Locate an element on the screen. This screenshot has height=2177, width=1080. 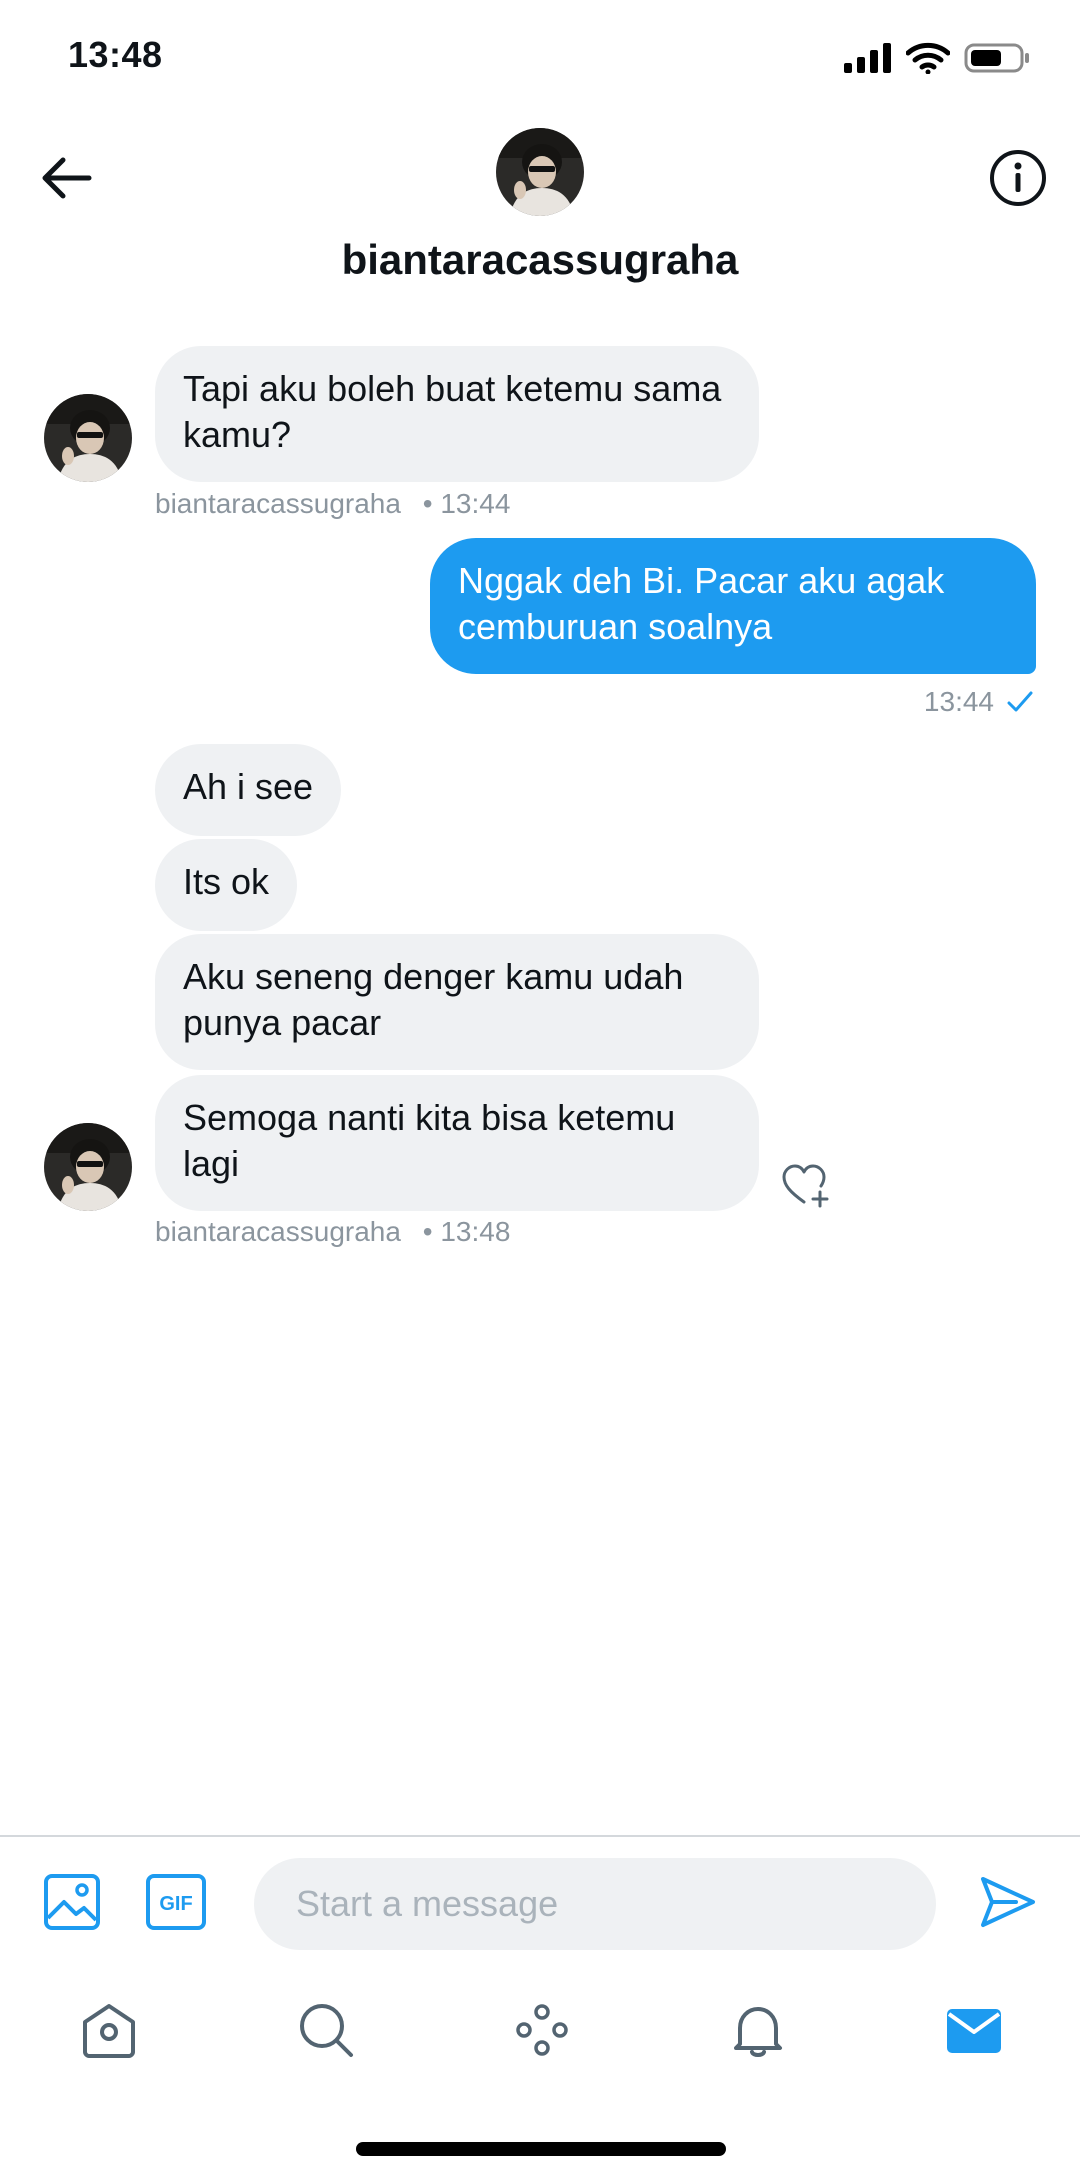
bell-icon is located at coordinates (758, 2032).